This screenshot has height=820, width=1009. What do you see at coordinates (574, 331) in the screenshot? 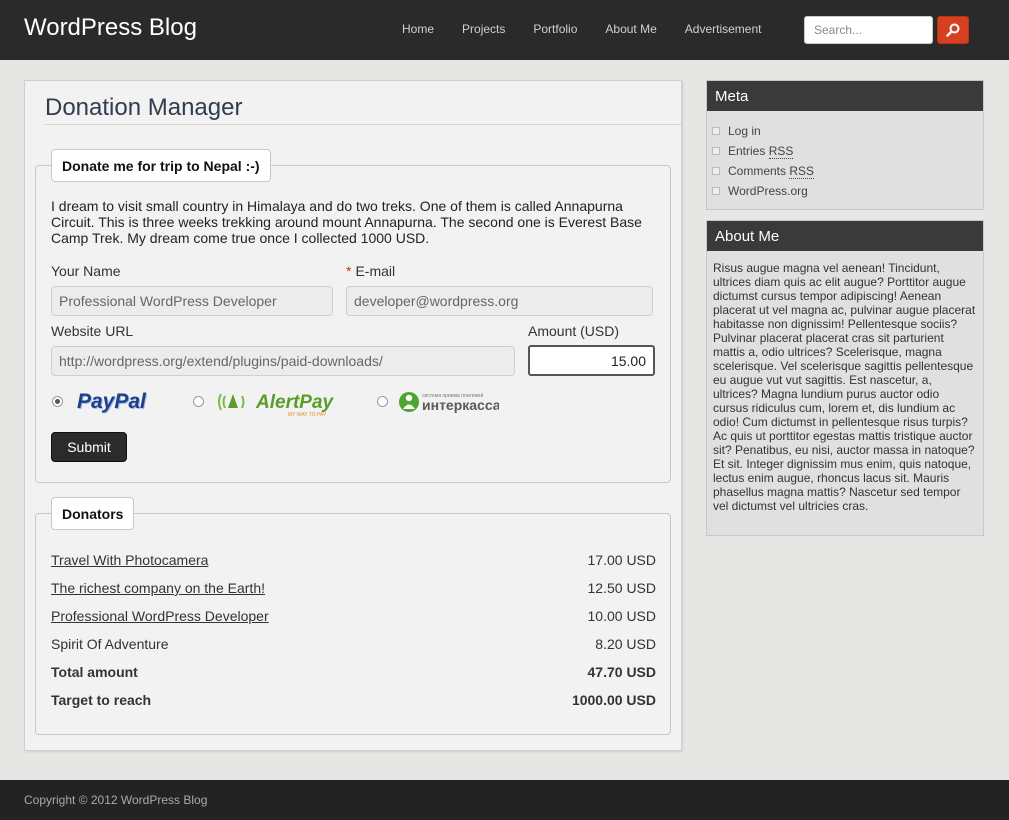
I see `amount-label: Amount (USD)` at bounding box center [574, 331].